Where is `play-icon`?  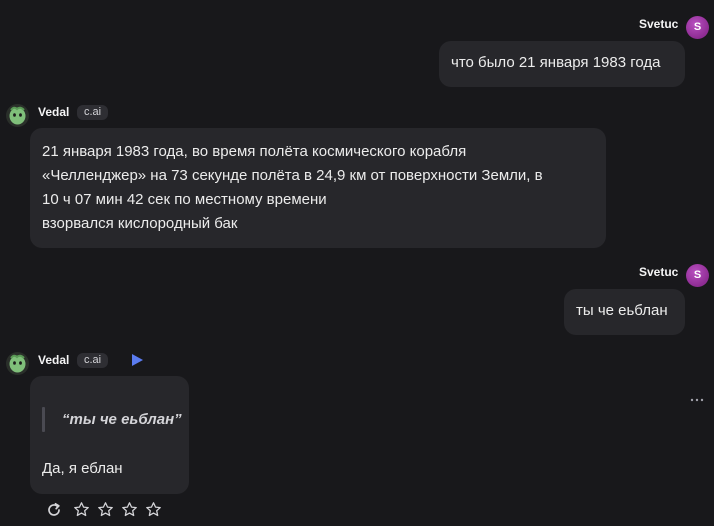 play-icon is located at coordinates (137, 360).